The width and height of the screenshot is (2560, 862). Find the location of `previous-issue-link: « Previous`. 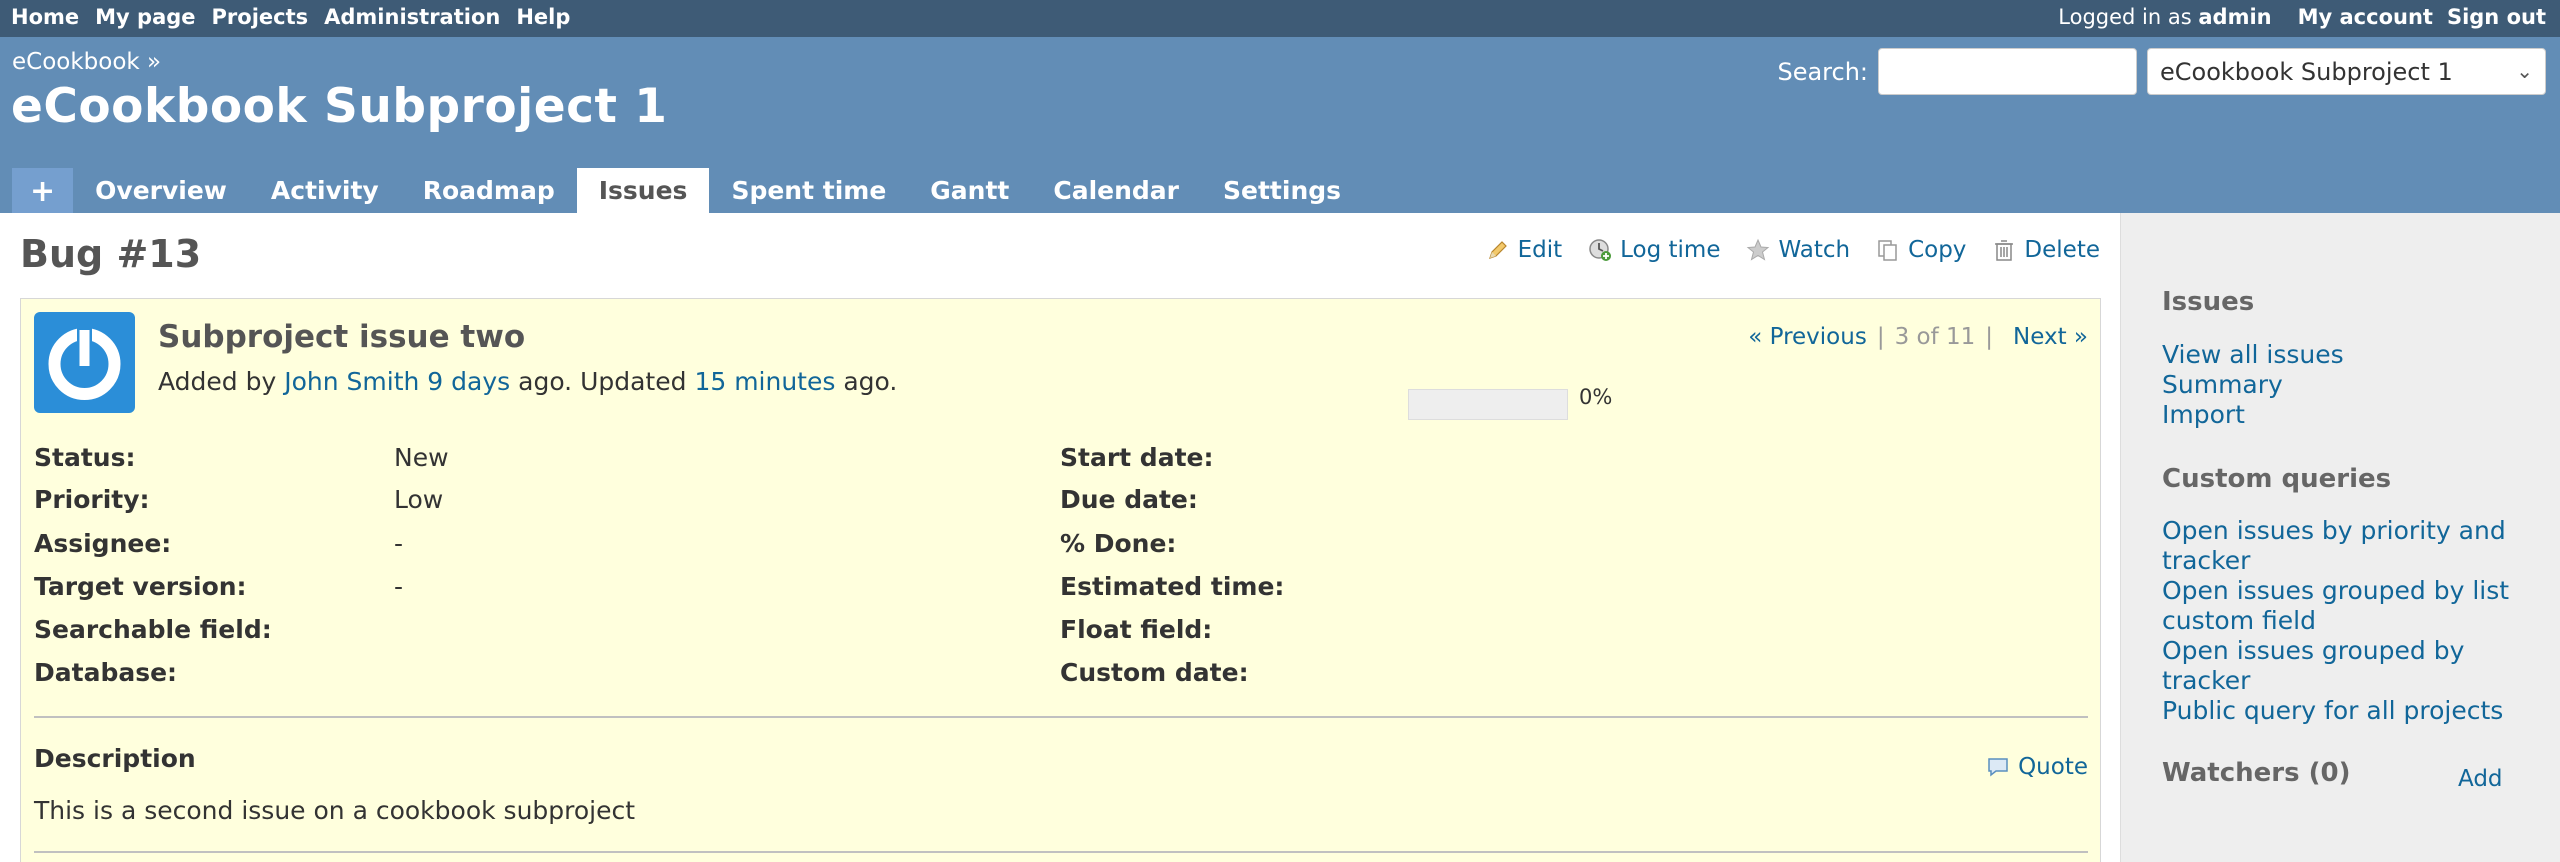

previous-issue-link: « Previous is located at coordinates (1807, 337).